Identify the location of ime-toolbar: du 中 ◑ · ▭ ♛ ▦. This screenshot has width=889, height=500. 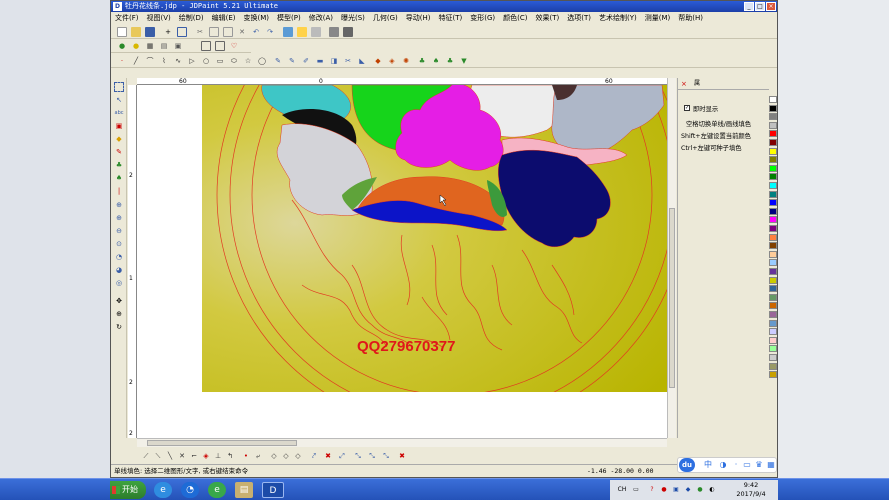
(727, 465).